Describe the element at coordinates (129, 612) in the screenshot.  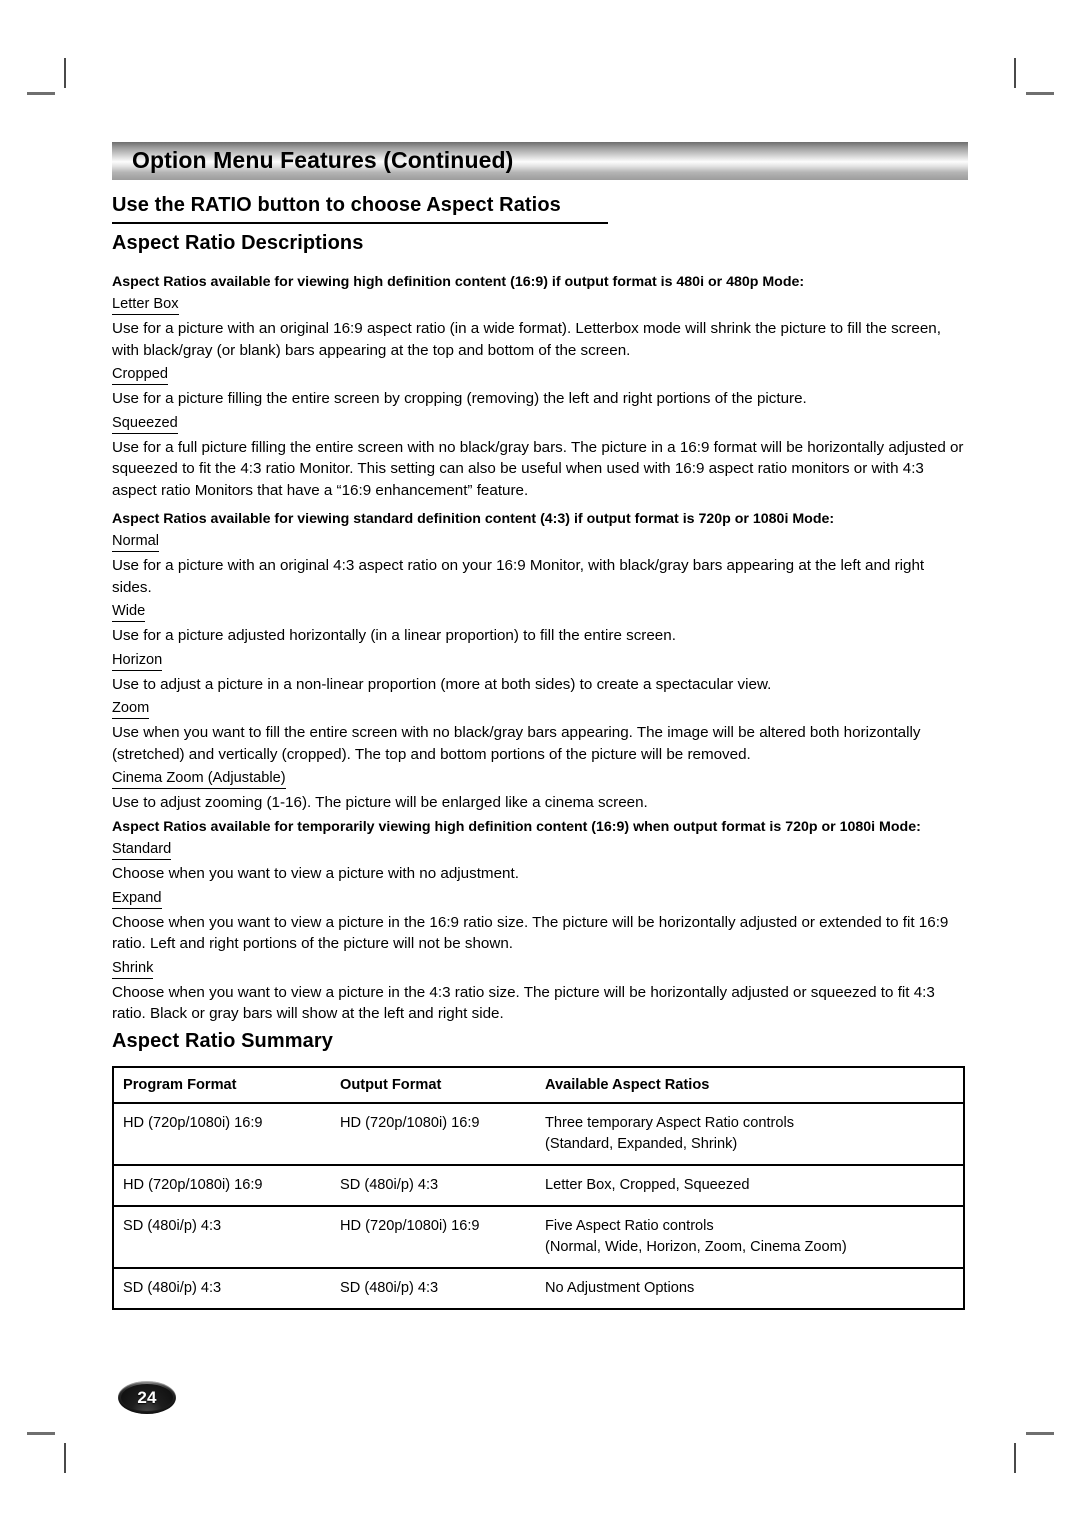
I see `term-label: Wide` at that location.